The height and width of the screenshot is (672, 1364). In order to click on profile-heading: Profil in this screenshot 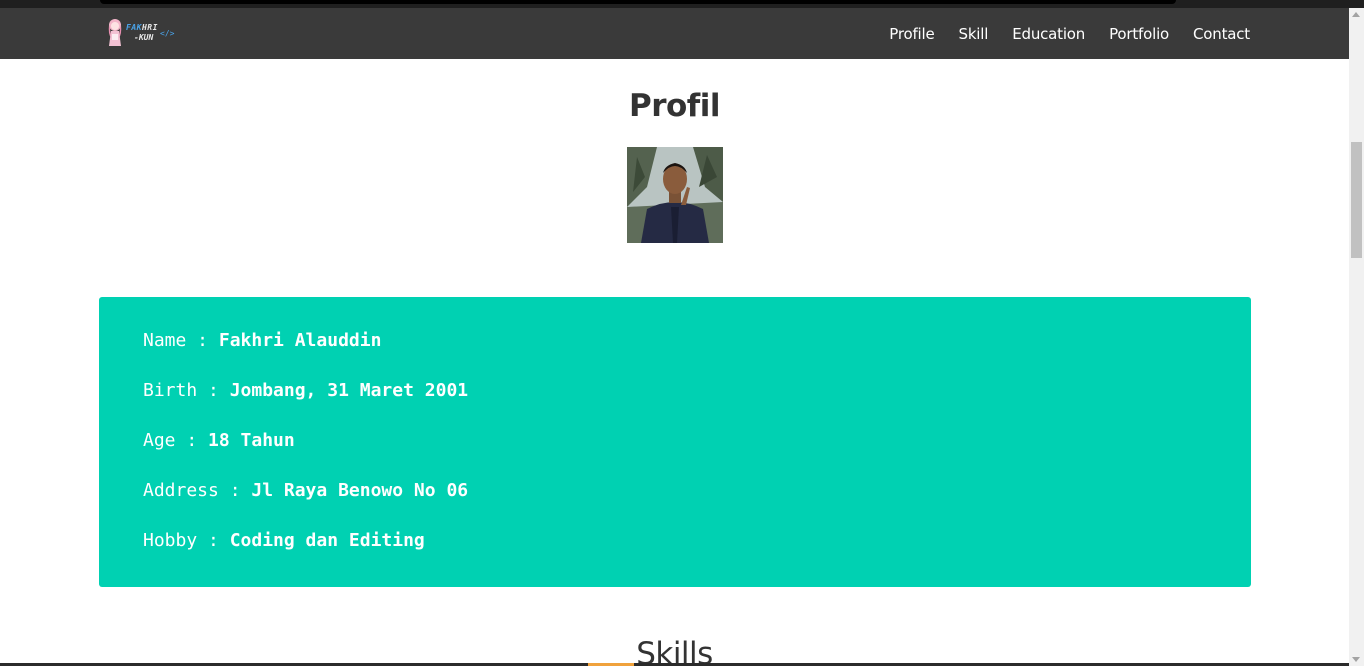, I will do `click(674, 106)`.